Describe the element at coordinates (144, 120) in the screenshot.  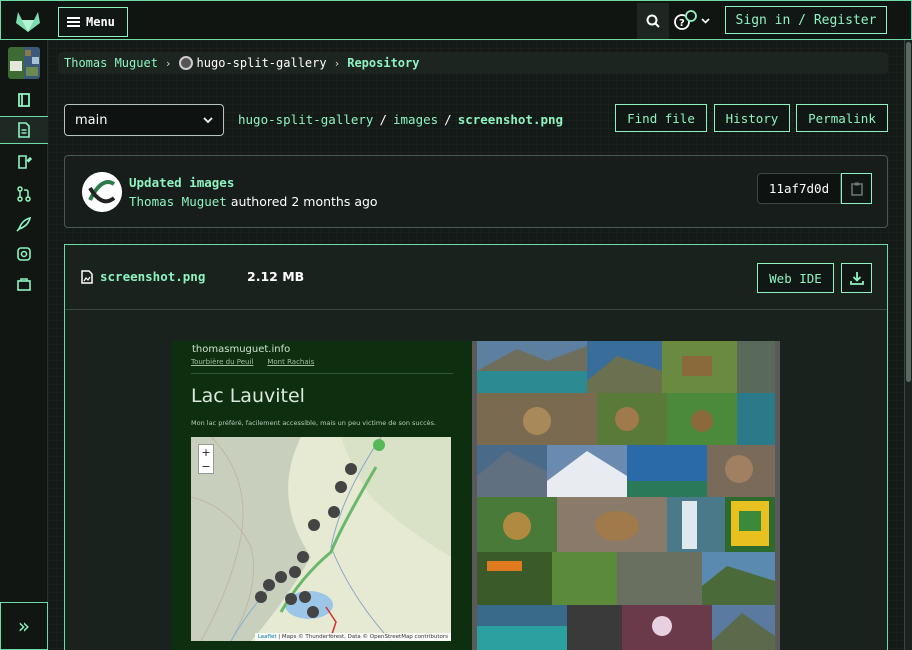
I see `branch-selector: main` at that location.